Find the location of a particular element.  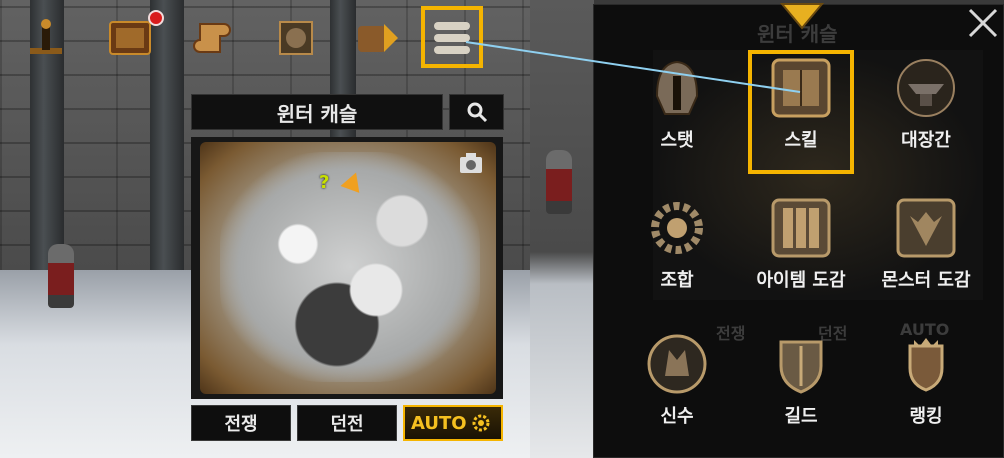

quest-marker: ? is located at coordinates (324, 182).